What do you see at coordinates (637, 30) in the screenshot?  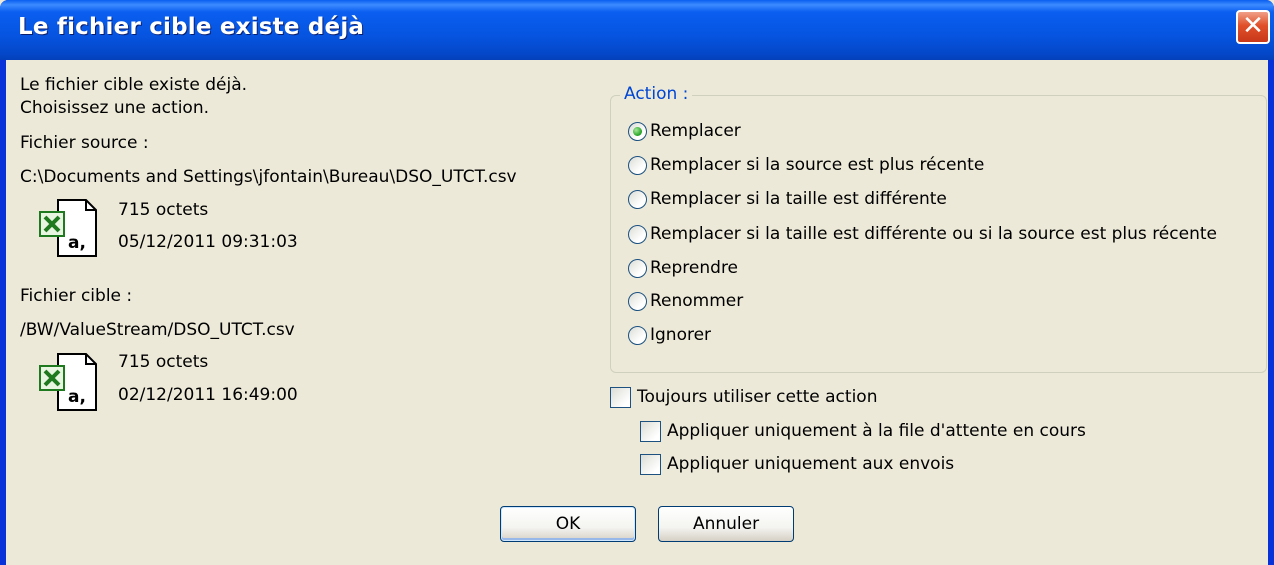 I see `title-bar: Le fichier cible existe déjà ✕` at bounding box center [637, 30].